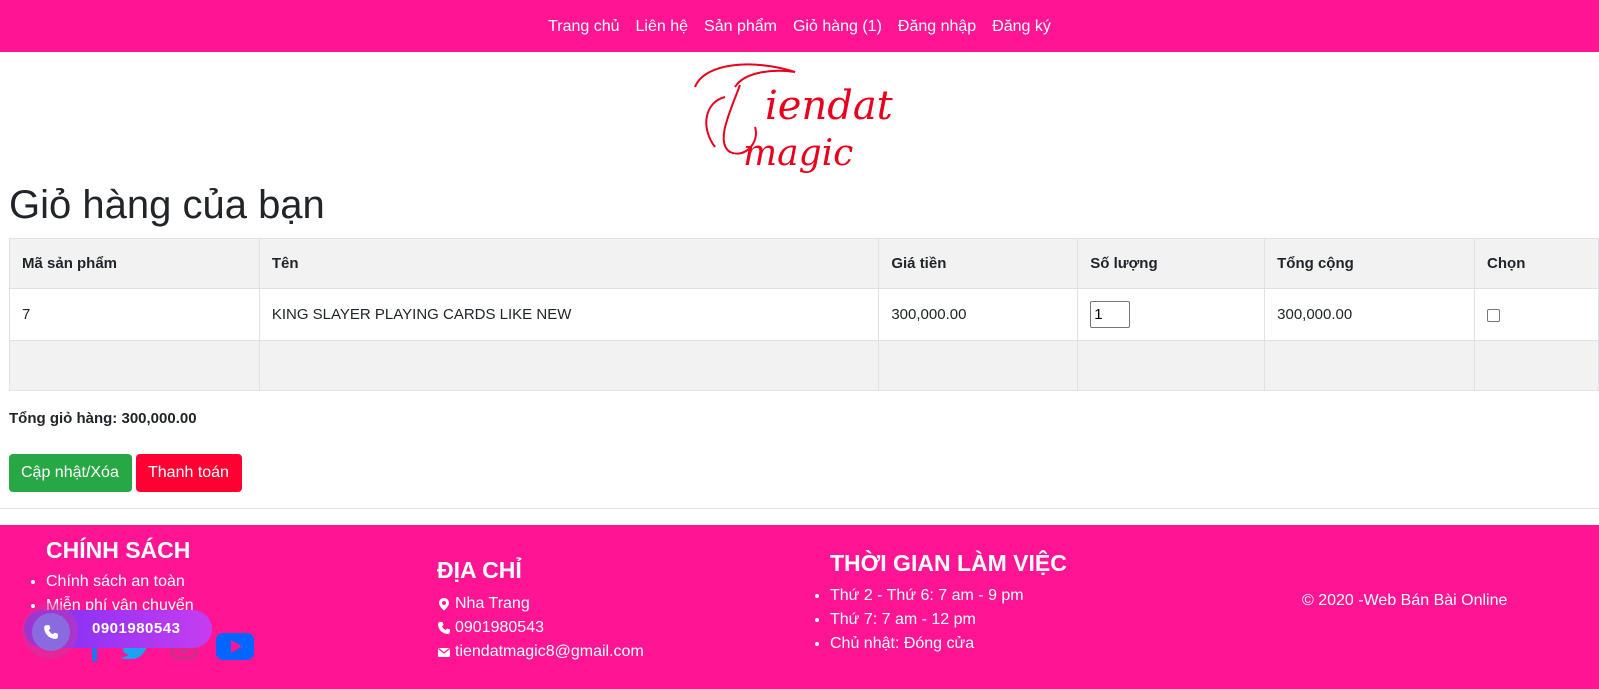 This screenshot has height=689, width=1599. What do you see at coordinates (479, 570) in the screenshot?
I see `address-title: ĐỊA CHỈ` at bounding box center [479, 570].